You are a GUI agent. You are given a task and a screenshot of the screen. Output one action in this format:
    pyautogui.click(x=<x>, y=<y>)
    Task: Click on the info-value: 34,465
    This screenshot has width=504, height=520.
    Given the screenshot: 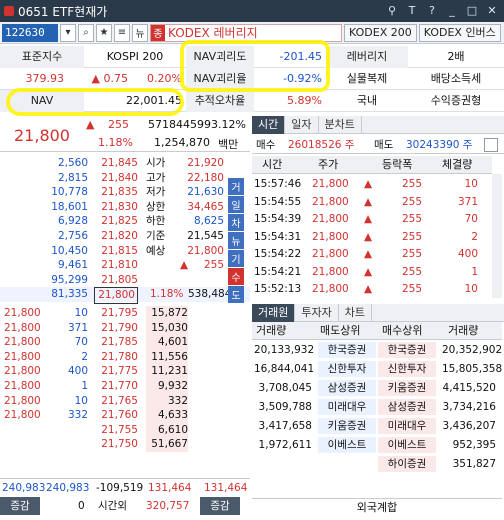 What is the action you would take?
    pyautogui.click(x=205, y=206)
    